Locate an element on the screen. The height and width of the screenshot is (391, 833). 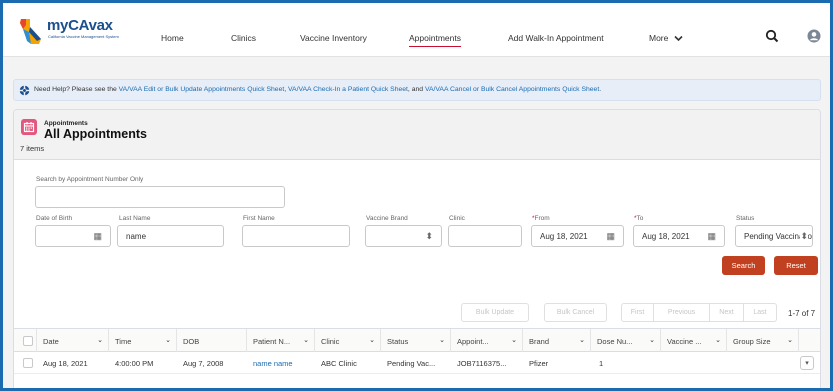
to-date-label: *To is located at coordinates (638, 218).